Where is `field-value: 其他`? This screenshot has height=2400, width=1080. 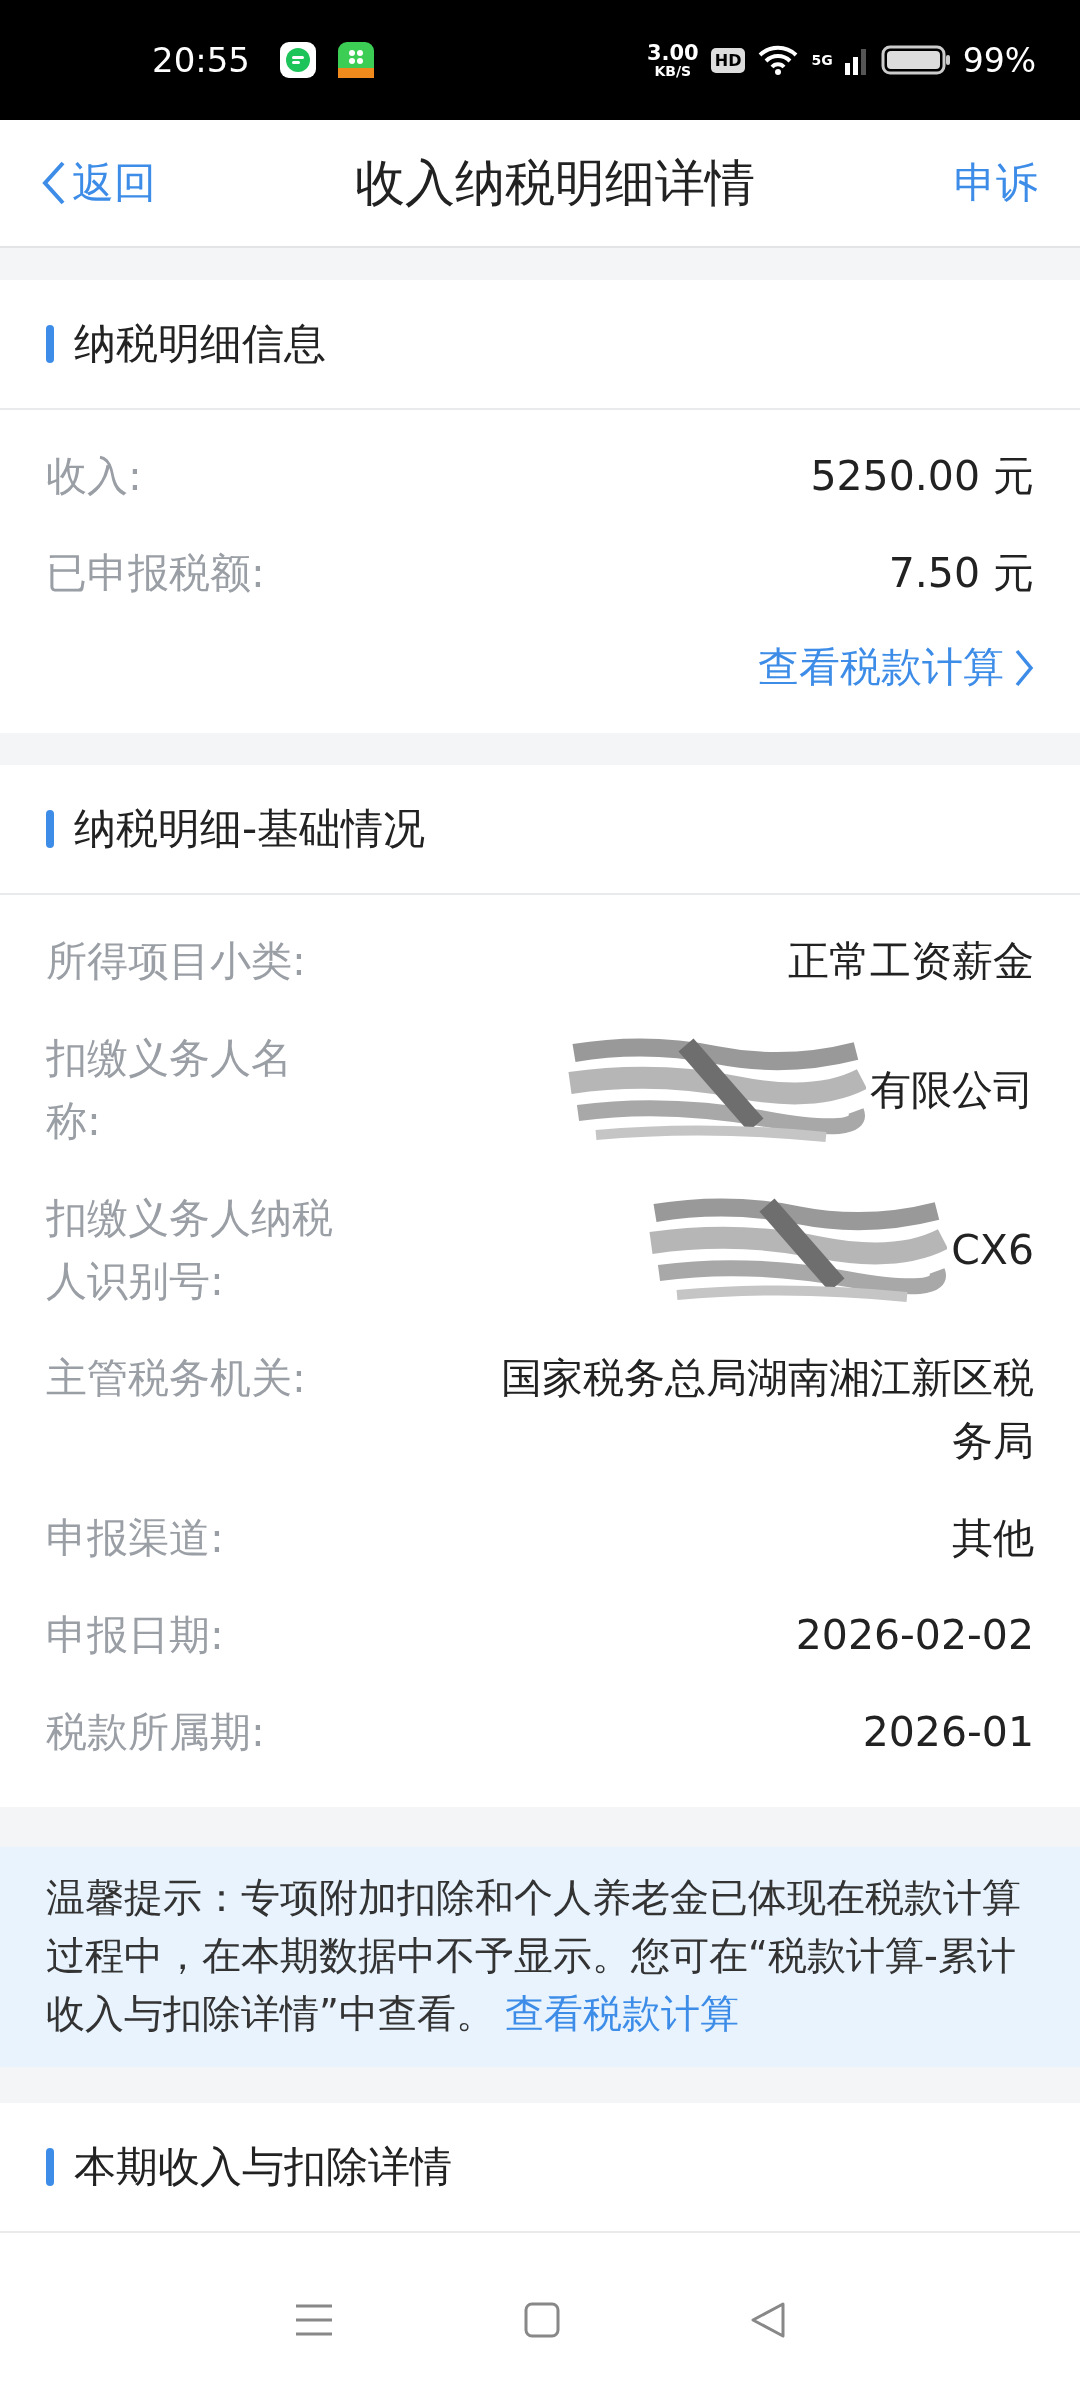 field-value: 其他 is located at coordinates (993, 1538).